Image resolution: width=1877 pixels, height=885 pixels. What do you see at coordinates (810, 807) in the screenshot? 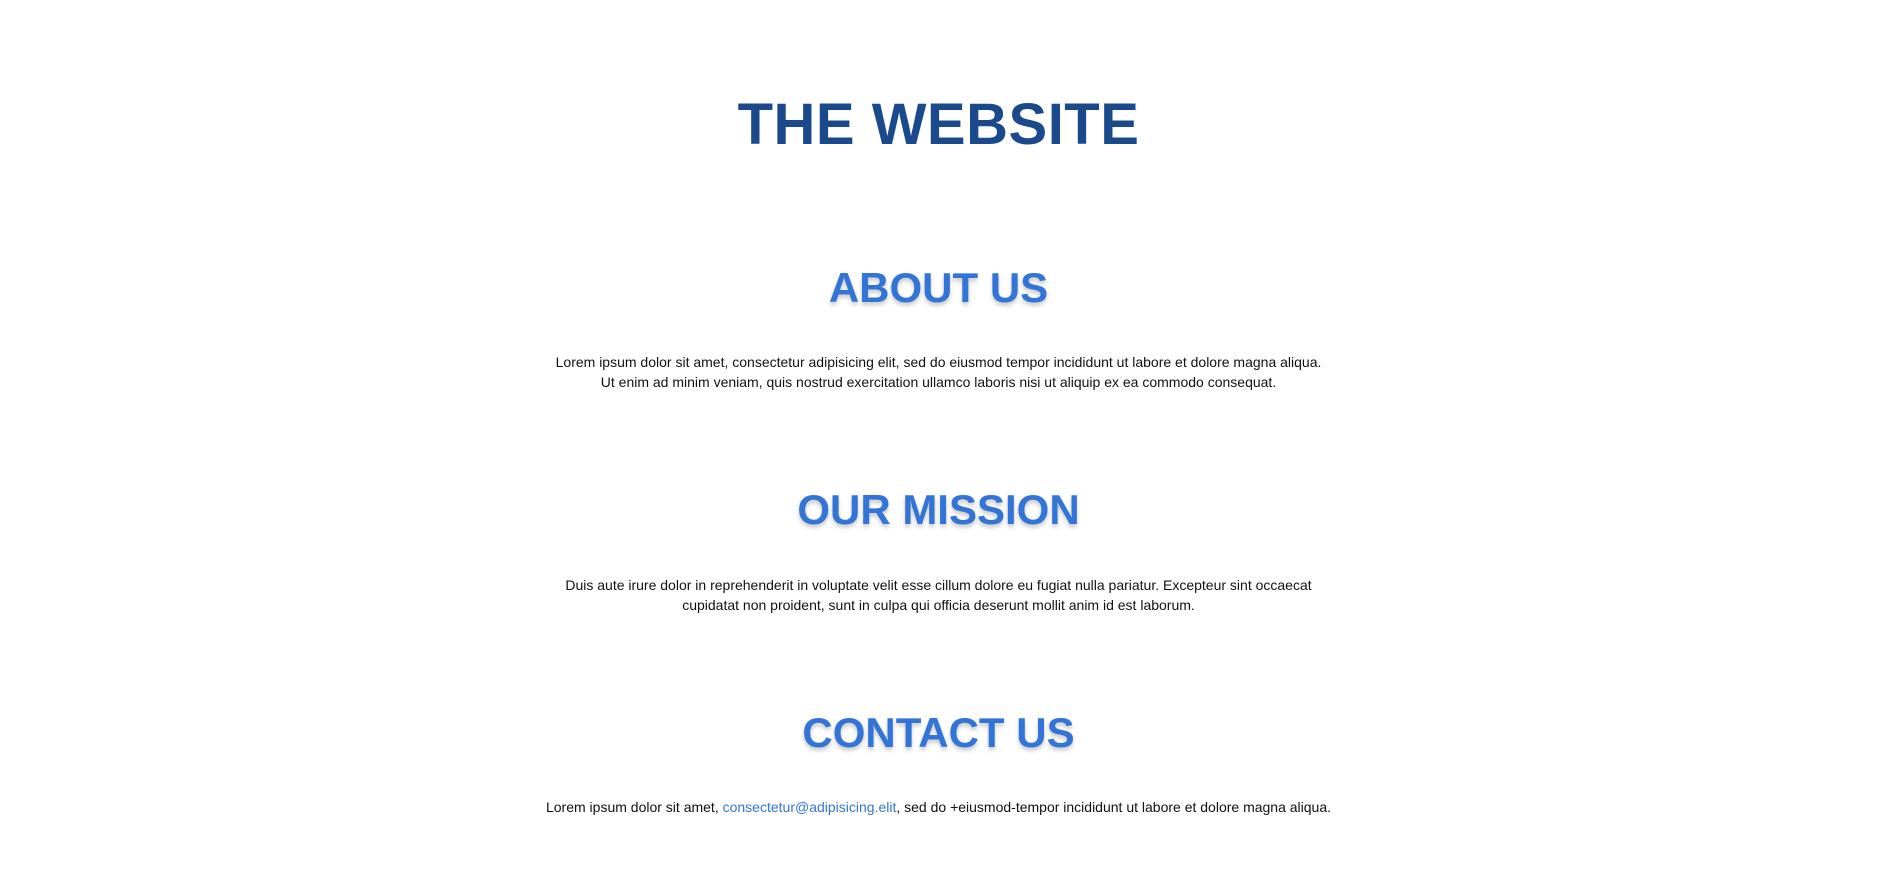
I see `email-link: consectetur@adipisicing.elit` at bounding box center [810, 807].